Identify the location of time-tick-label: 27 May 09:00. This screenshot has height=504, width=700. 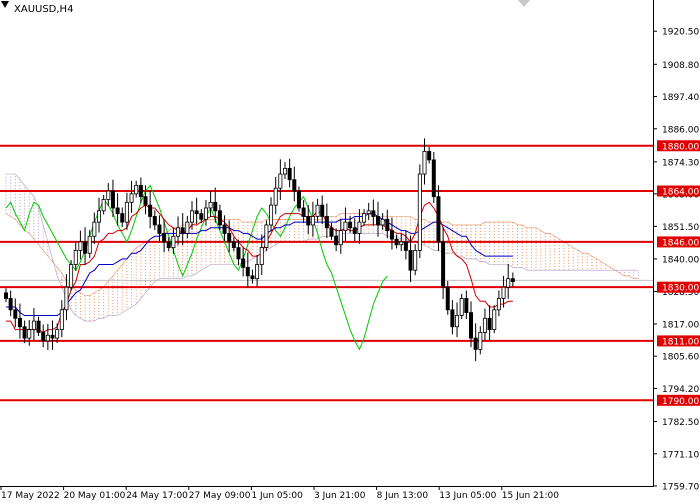
(220, 495).